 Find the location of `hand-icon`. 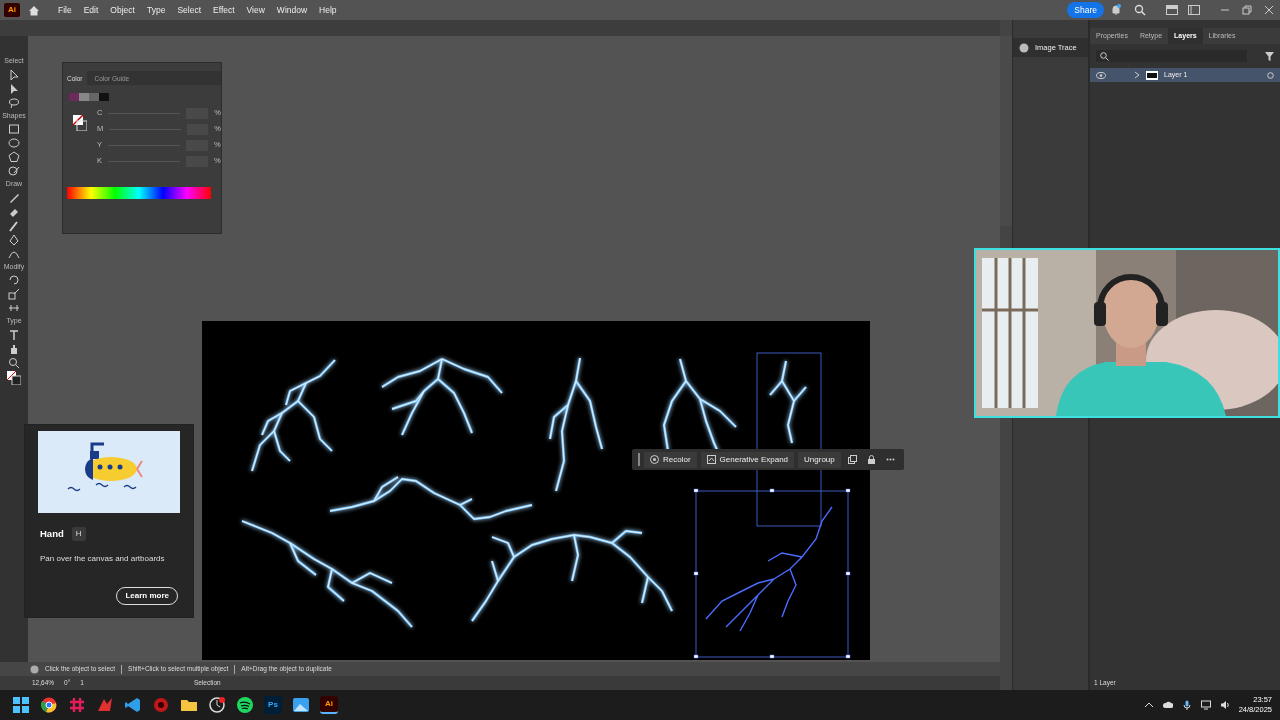

hand-icon is located at coordinates (14, 348).